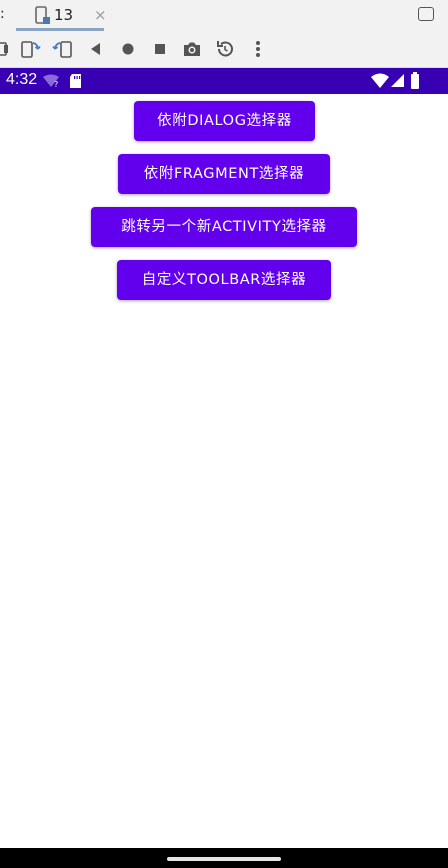 The image size is (448, 868). What do you see at coordinates (2, 14) in the screenshot?
I see `tab-strip-prefix: :` at bounding box center [2, 14].